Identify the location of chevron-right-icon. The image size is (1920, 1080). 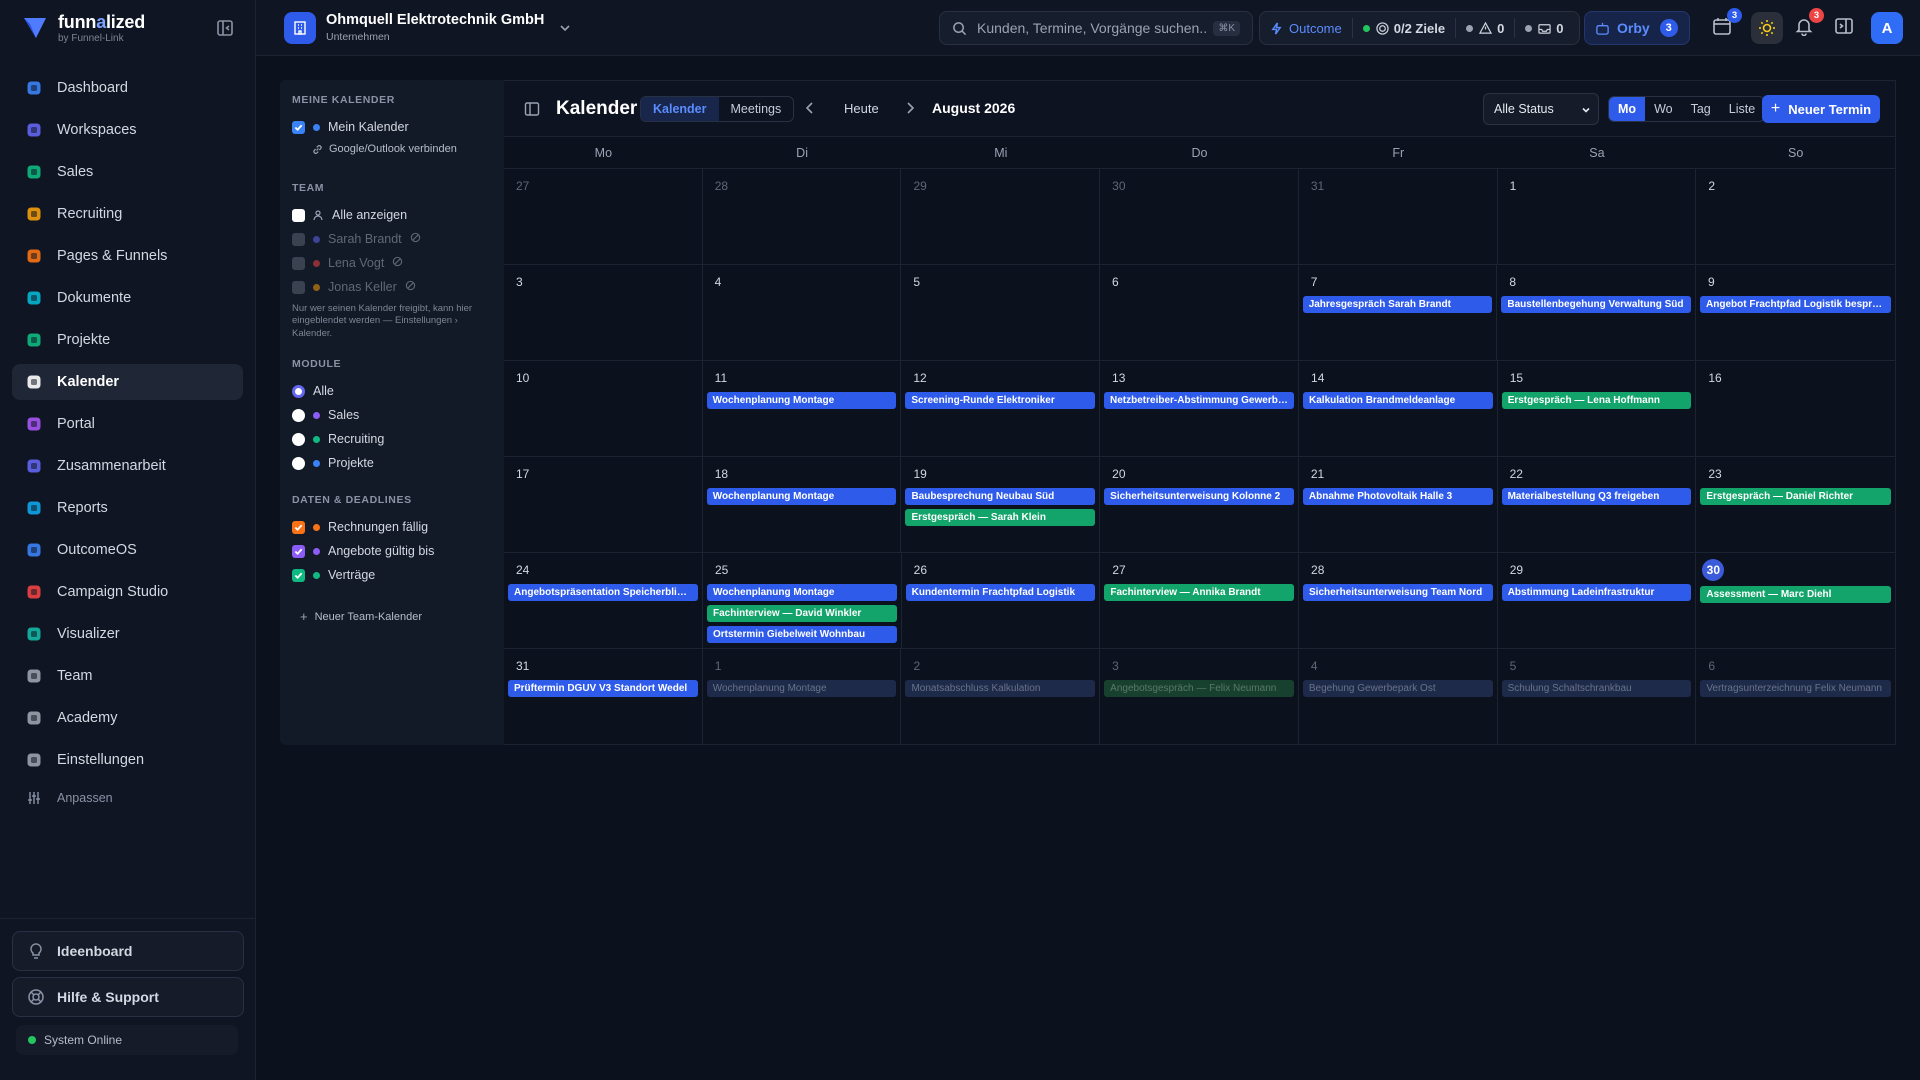
(910, 108).